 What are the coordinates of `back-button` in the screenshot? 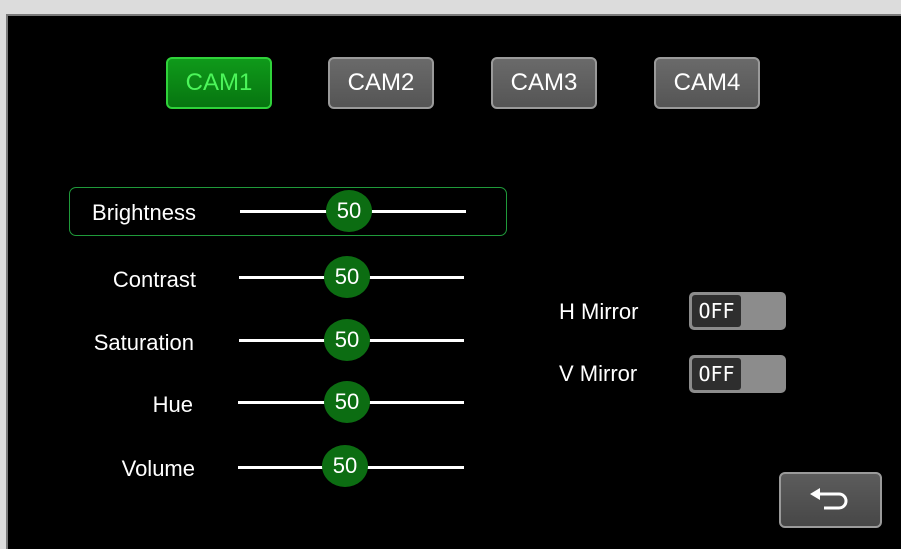 It's located at (830, 500).